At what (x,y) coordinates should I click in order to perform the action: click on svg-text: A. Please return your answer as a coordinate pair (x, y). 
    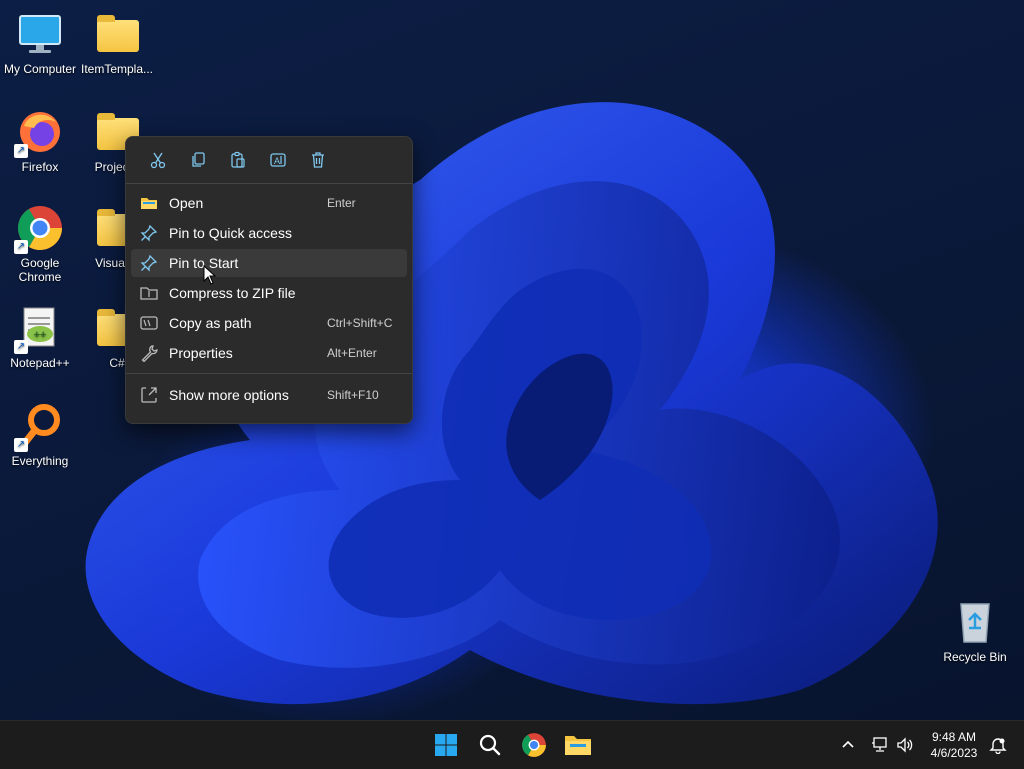
    Looking at the image, I should click on (277, 161).